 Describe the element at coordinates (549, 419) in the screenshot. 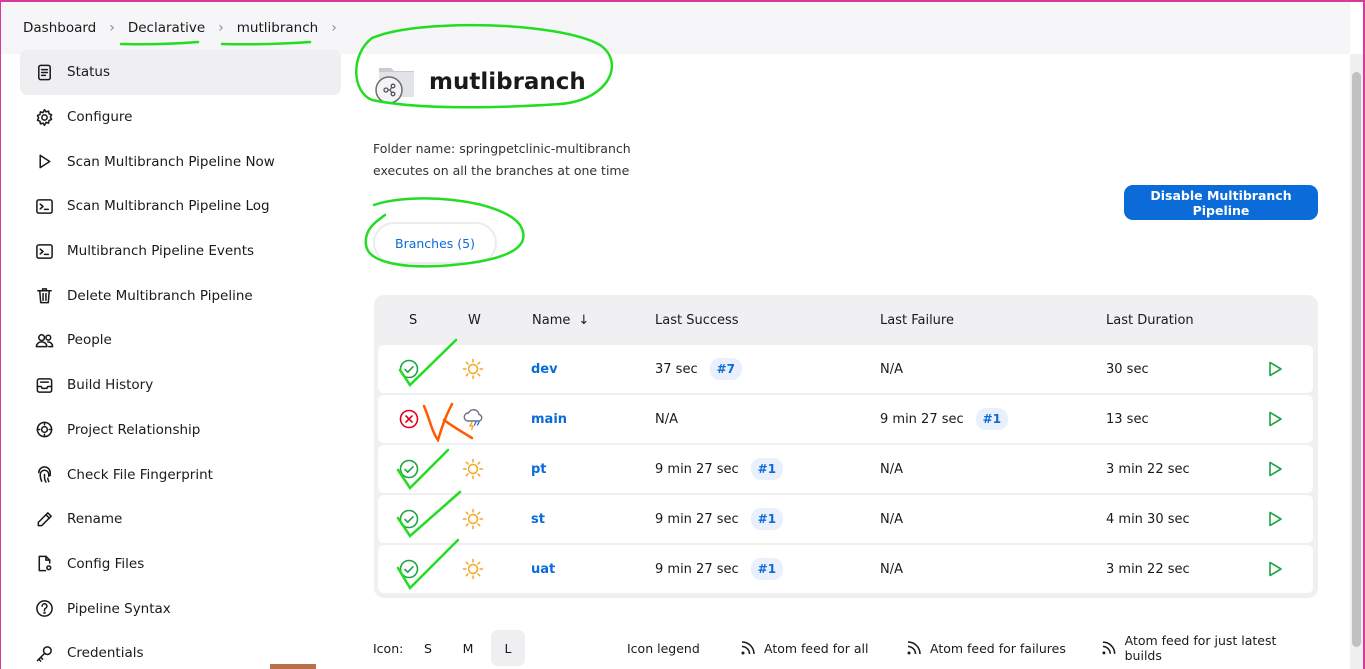

I see `branch-name-link: main` at that location.